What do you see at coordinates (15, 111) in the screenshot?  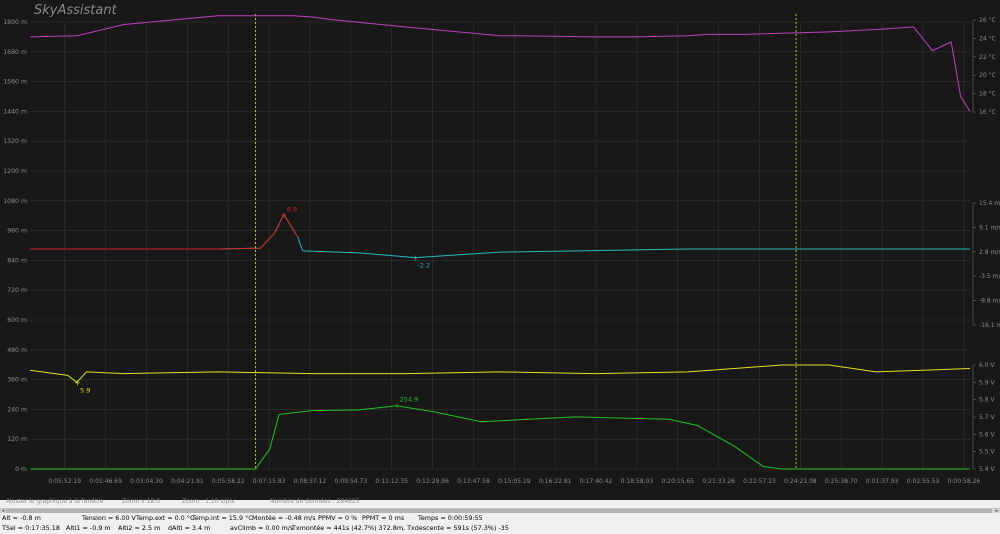 I see `y-left-tick-label: 1440 m` at bounding box center [15, 111].